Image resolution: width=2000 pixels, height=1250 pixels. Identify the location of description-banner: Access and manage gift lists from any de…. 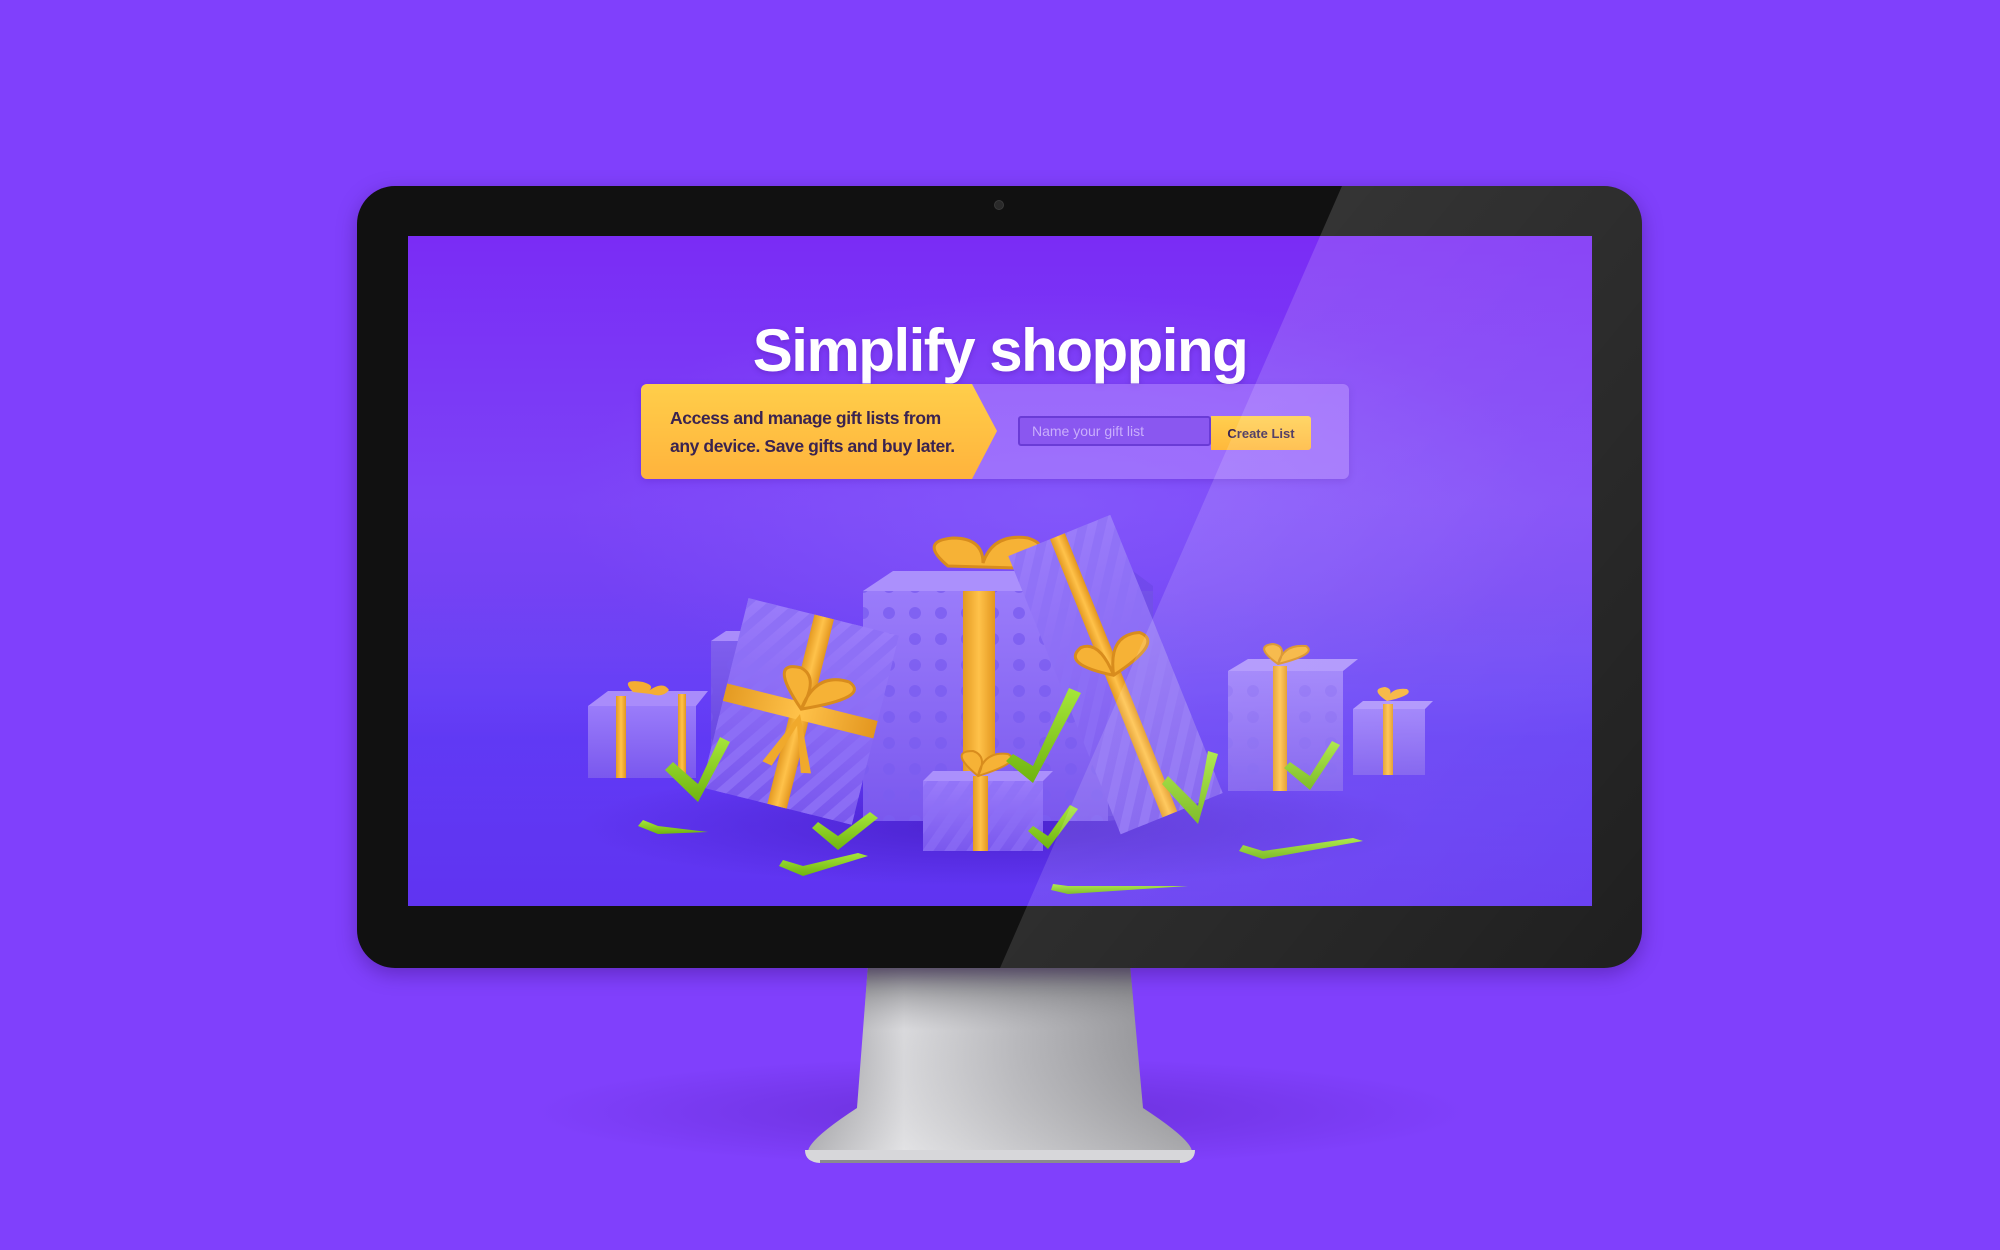
(819, 431).